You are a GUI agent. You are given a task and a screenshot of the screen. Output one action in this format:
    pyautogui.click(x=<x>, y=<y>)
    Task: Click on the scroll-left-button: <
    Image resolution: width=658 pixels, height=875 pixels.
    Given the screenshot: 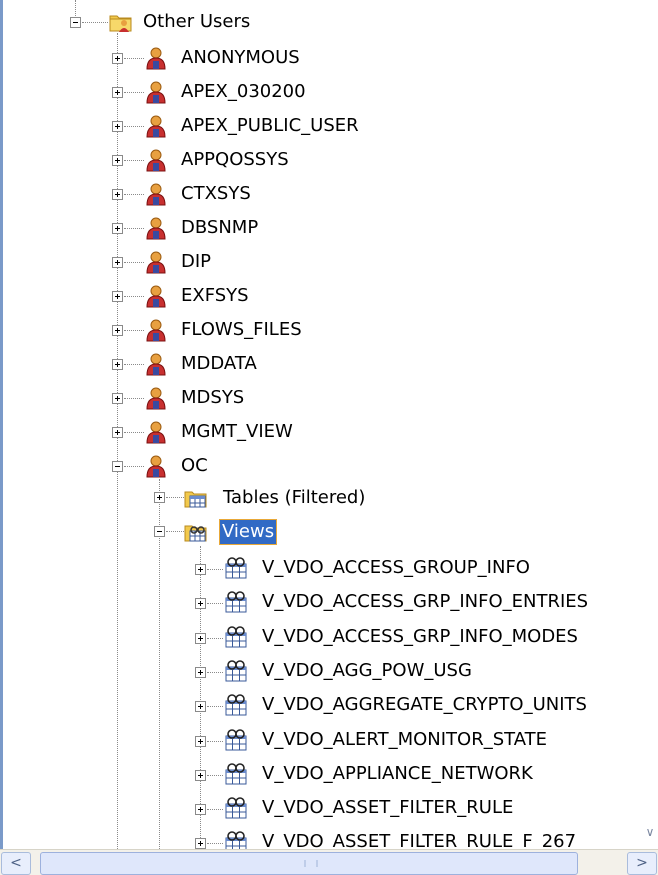 What is the action you would take?
    pyautogui.click(x=16, y=863)
    